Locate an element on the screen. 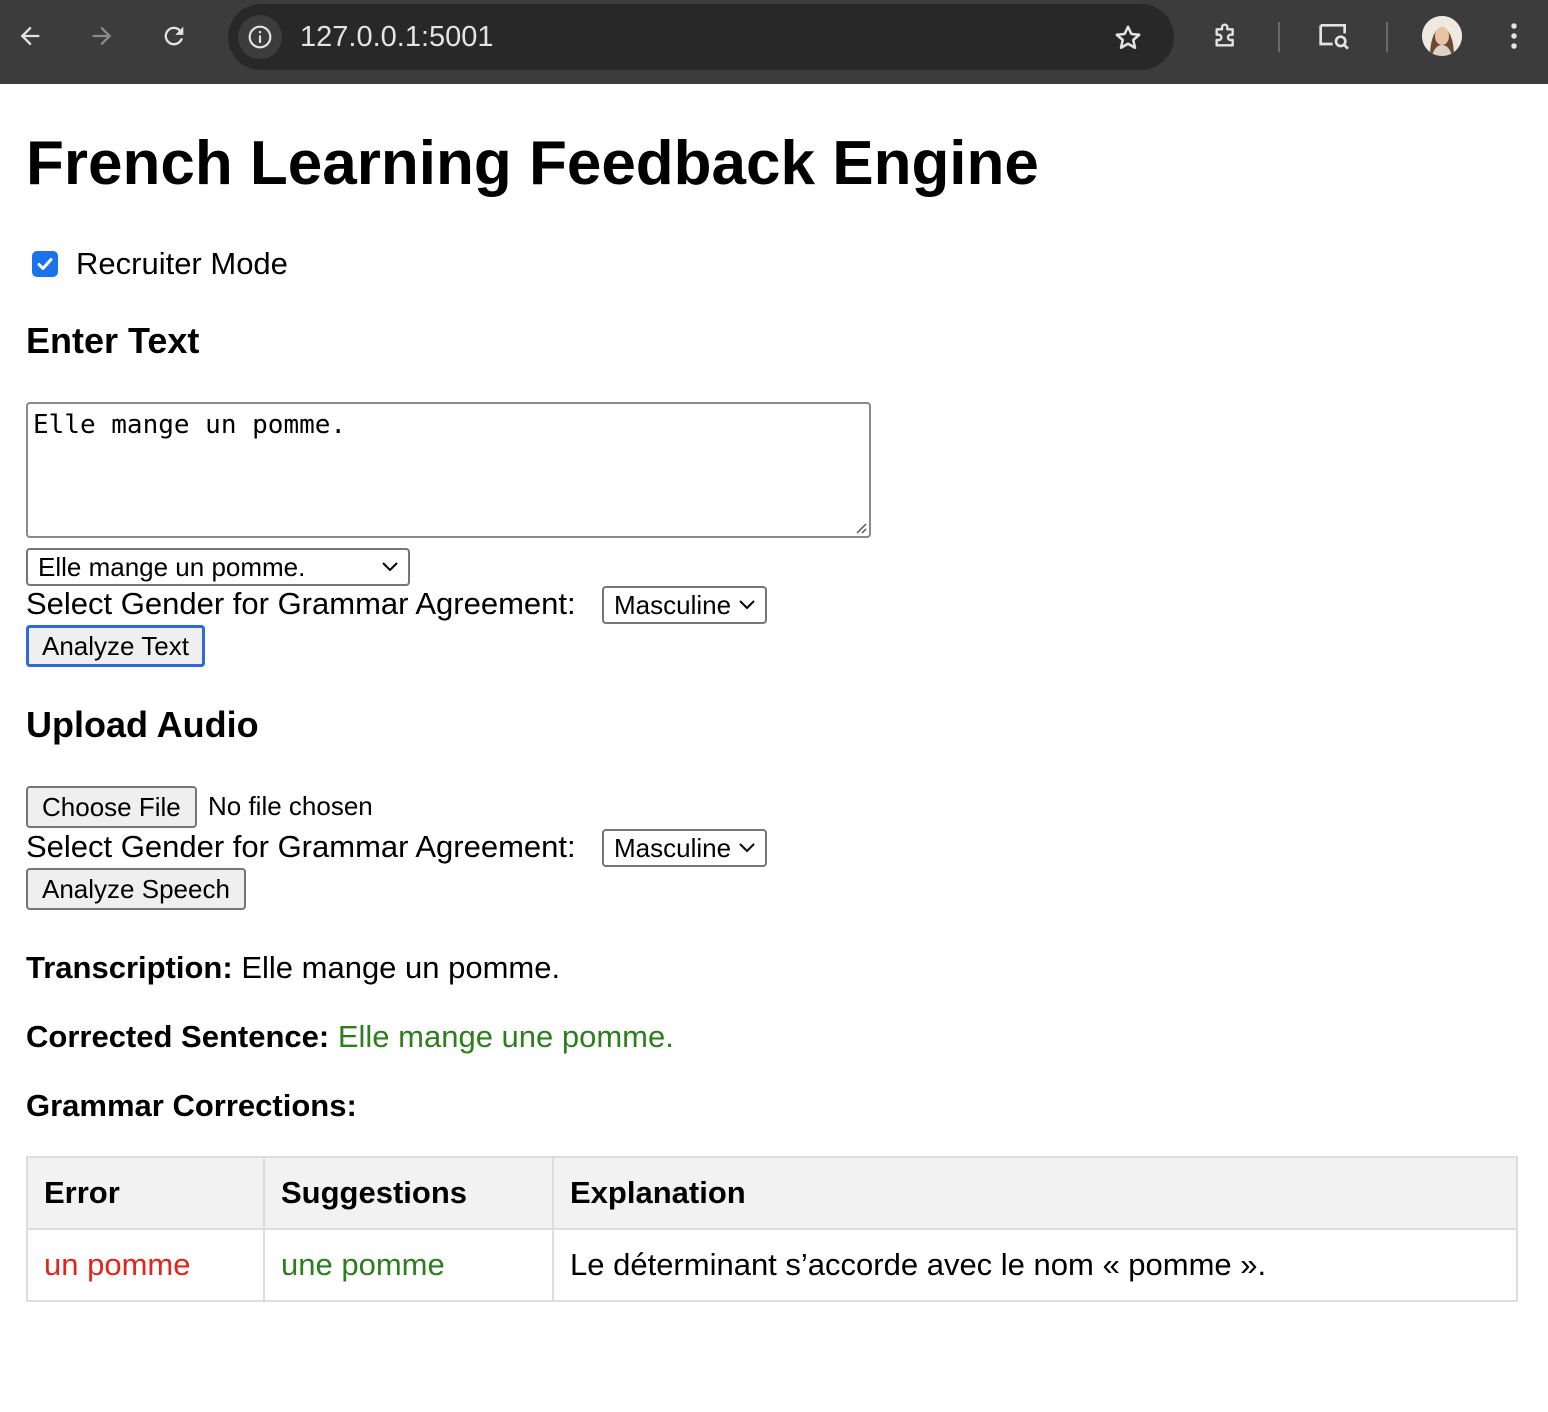 The height and width of the screenshot is (1412, 1548). choose-file-button: Choose File is located at coordinates (111, 807).